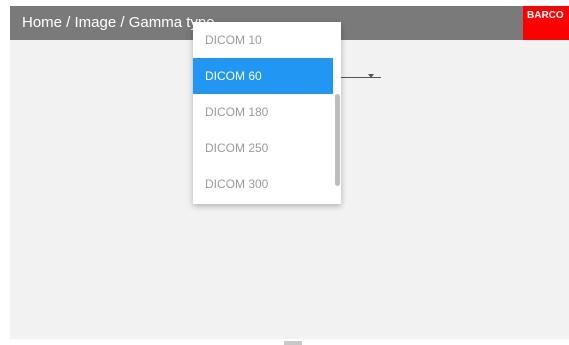 This screenshot has width=569, height=345. Describe the element at coordinates (546, 23) in the screenshot. I see `barco-logo: BARCO` at that location.